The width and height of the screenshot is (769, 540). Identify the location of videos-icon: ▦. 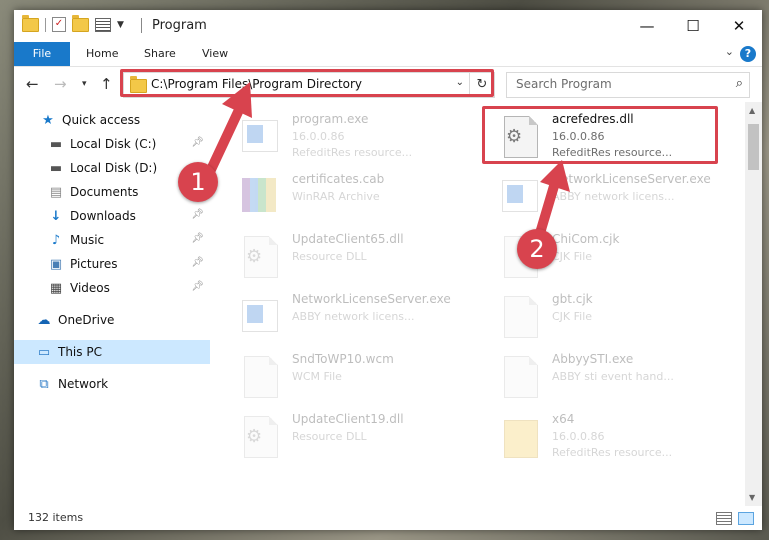
(56, 288).